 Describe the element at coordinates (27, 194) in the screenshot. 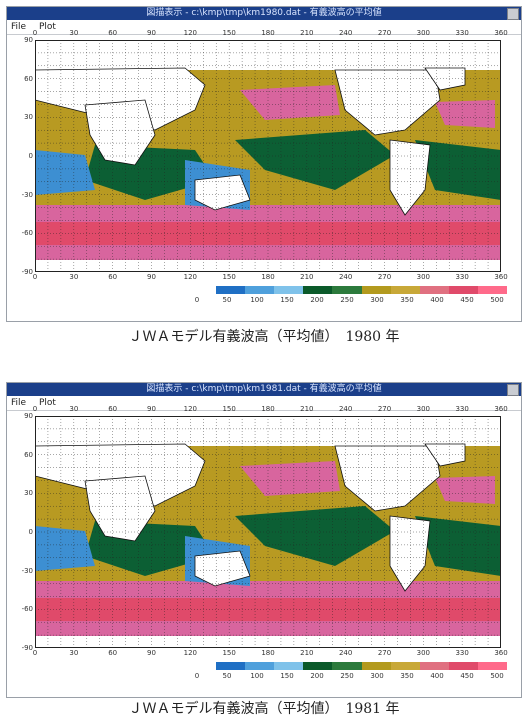

I see `latitude-label: -30` at that location.